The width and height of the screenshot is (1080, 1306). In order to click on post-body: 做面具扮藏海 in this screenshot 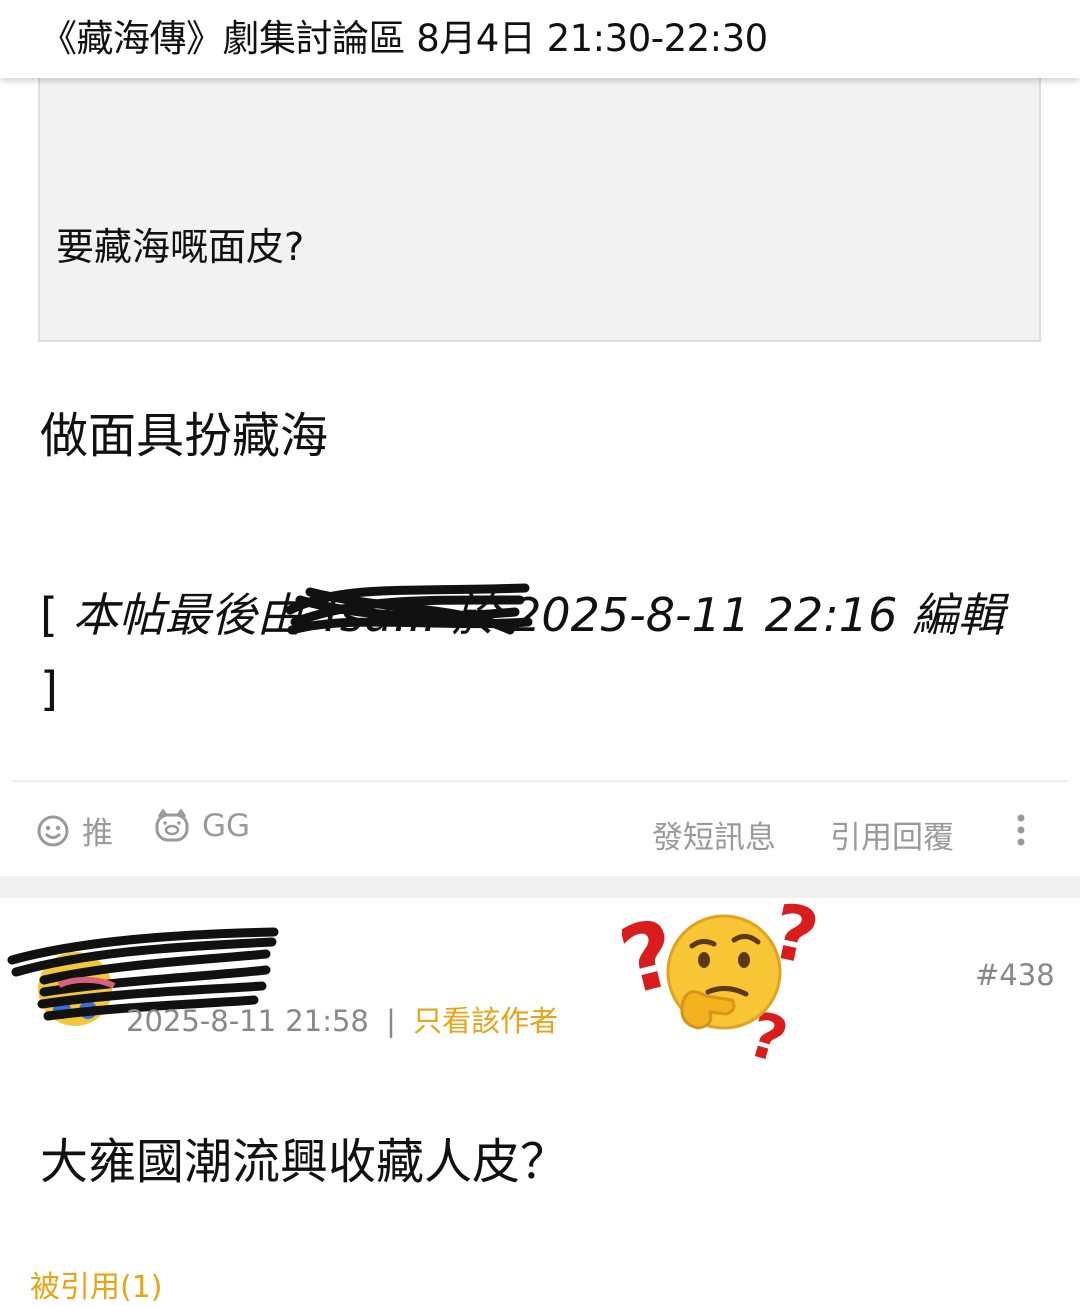, I will do `click(184, 436)`.